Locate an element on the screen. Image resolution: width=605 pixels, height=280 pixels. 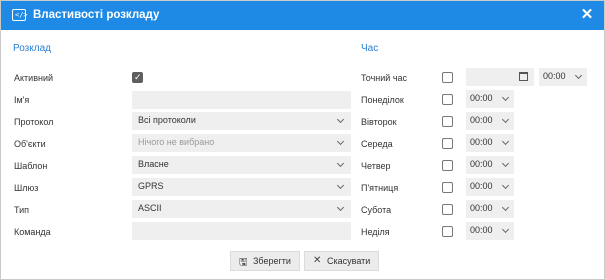
name-input is located at coordinates (241, 100).